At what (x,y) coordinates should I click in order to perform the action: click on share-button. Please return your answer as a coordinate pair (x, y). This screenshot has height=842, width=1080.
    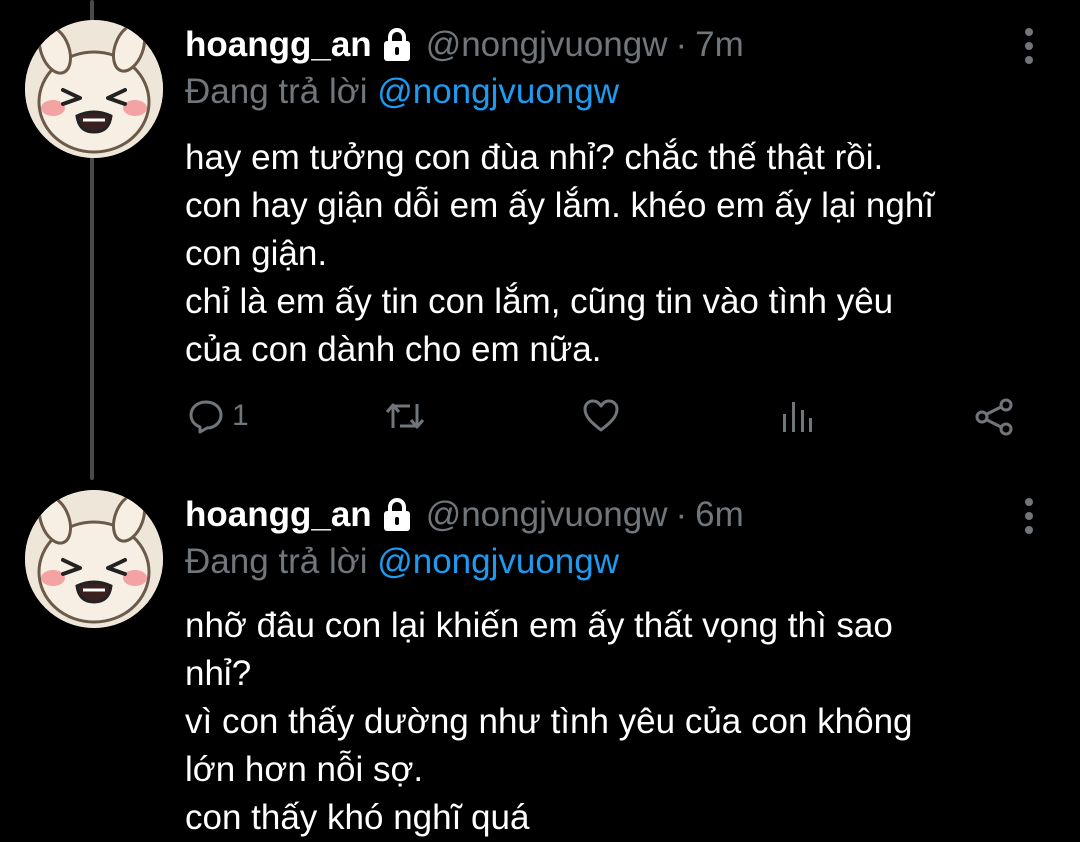
    Looking at the image, I should click on (994, 417).